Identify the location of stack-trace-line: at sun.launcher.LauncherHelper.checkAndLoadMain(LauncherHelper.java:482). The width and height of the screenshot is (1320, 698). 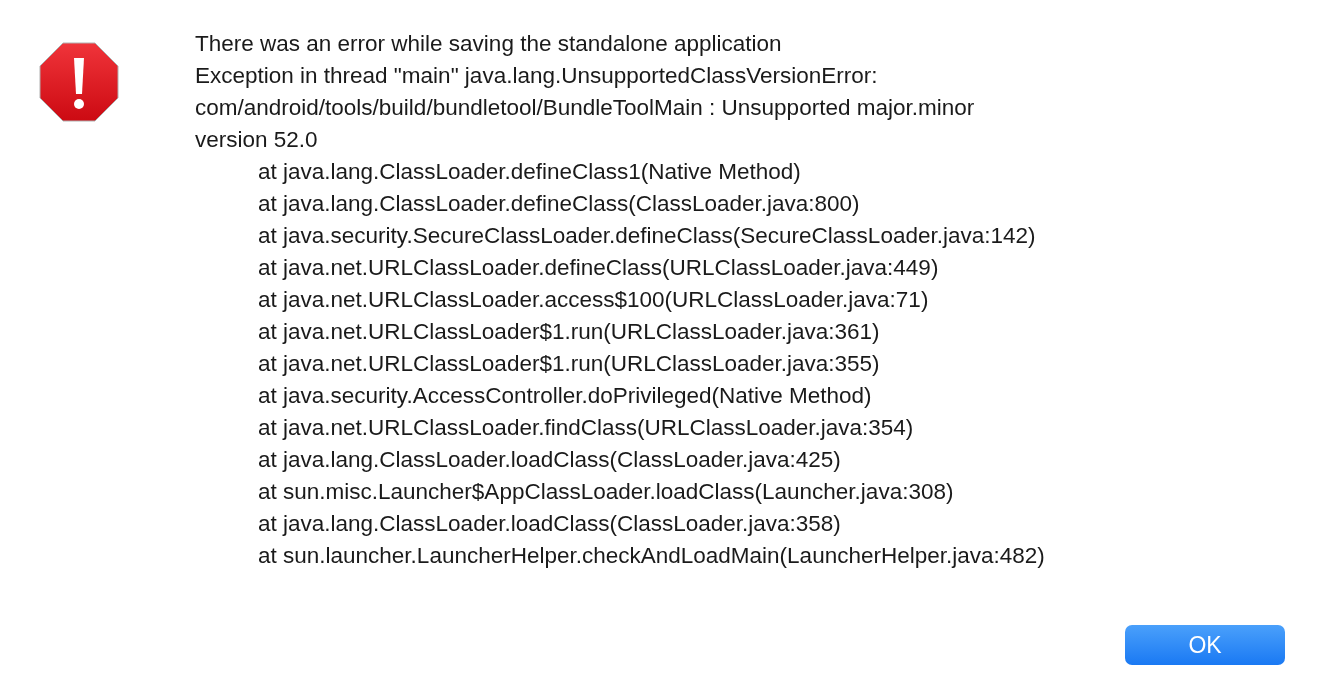
(651, 556).